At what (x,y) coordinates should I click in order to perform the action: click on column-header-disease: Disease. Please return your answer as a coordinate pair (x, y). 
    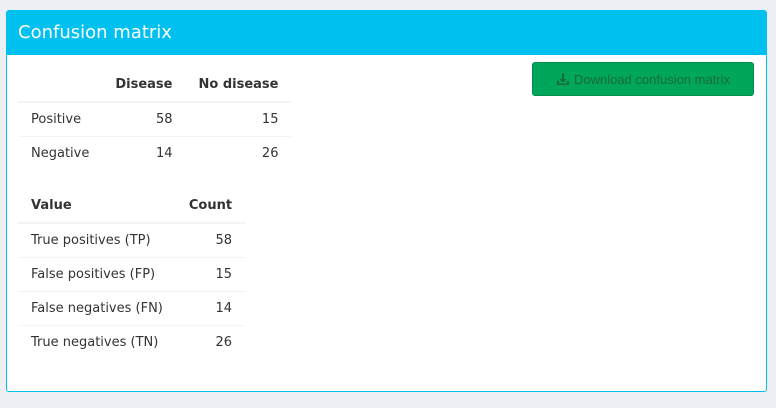
    Looking at the image, I should click on (144, 84).